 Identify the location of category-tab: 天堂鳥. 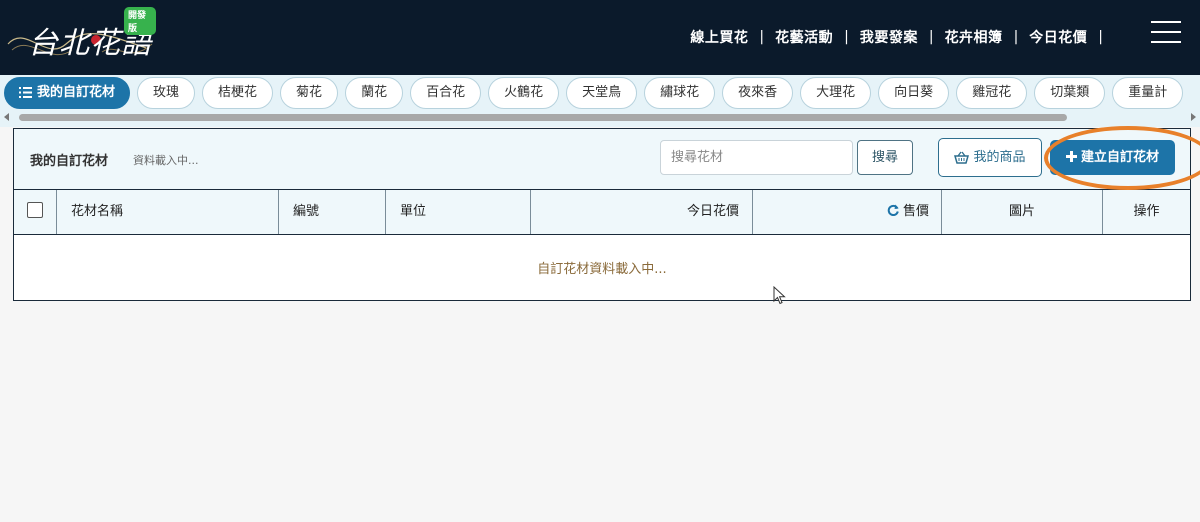
(602, 93).